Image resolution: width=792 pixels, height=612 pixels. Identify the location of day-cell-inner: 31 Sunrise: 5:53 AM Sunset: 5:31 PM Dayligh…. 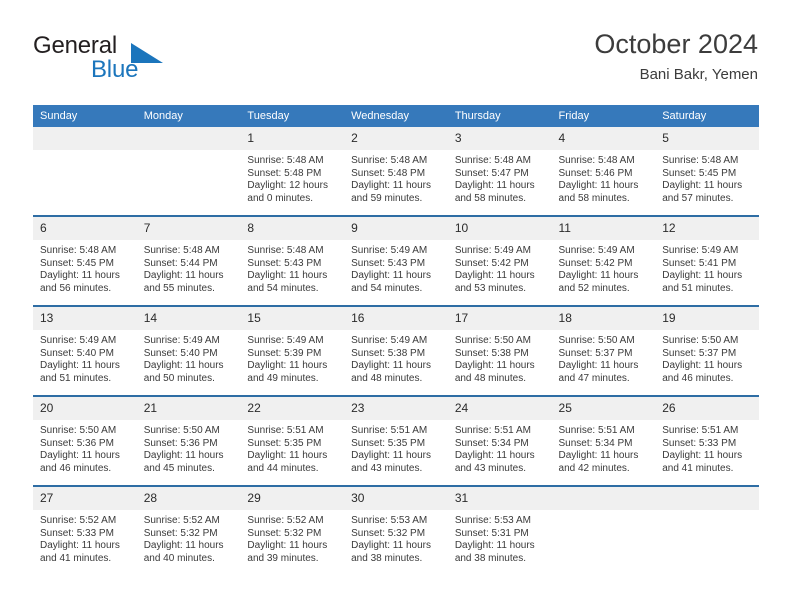
(499, 531).